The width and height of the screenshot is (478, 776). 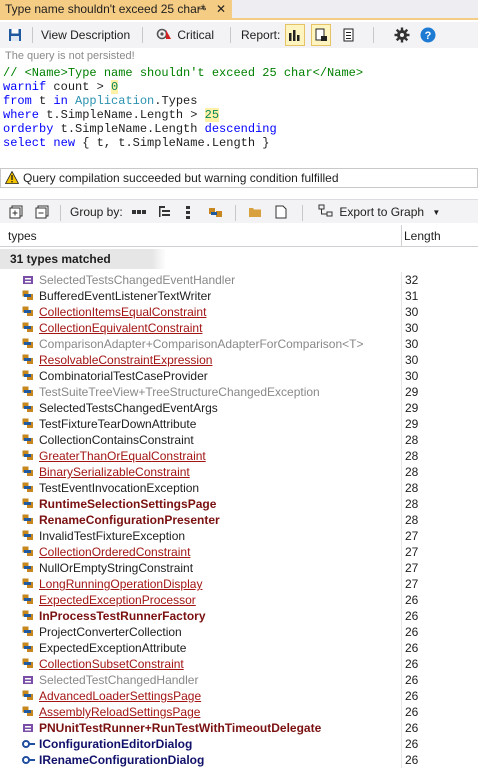 What do you see at coordinates (239, 440) in the screenshot?
I see `table-row: CollectionContainsConstraint 28` at bounding box center [239, 440].